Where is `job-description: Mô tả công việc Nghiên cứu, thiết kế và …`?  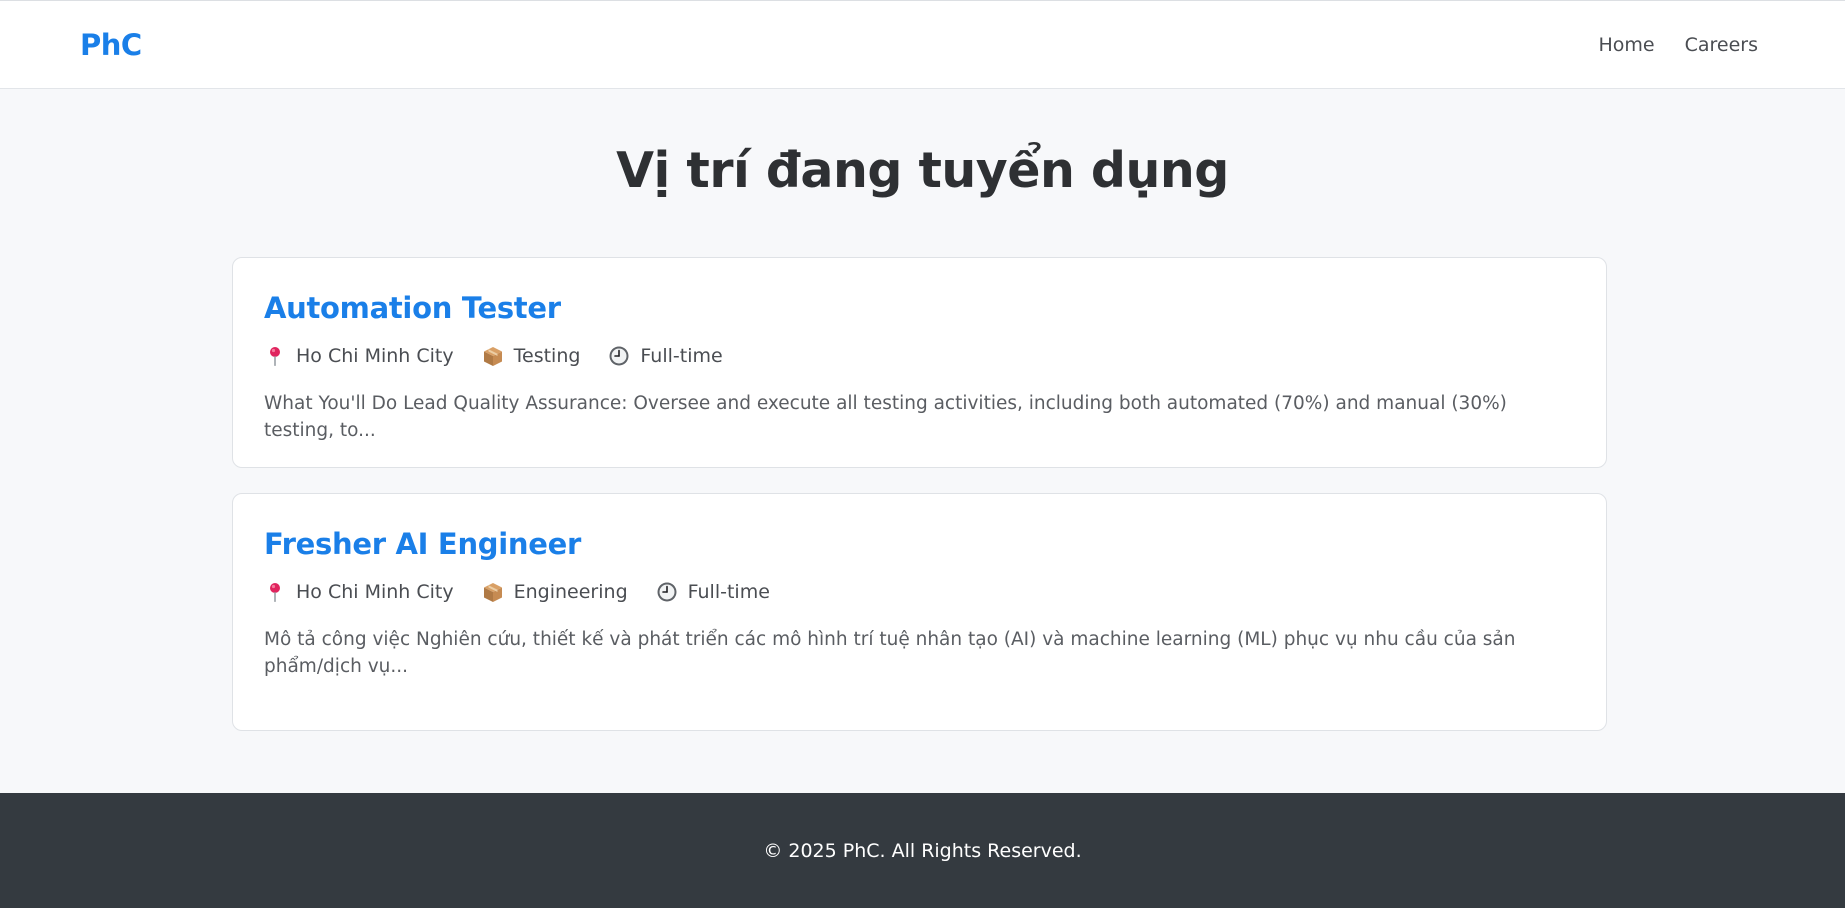
job-description: Mô tả công việc Nghiên cứu, thiết kế và … is located at coordinates (890, 653).